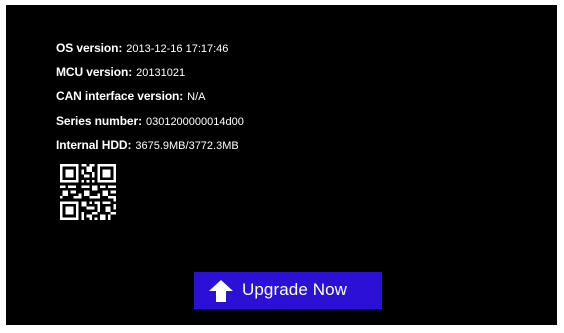 This screenshot has width=564, height=333. I want to click on os-version-row: OS version: 2013-12-16 17:17:46, so click(266, 53).